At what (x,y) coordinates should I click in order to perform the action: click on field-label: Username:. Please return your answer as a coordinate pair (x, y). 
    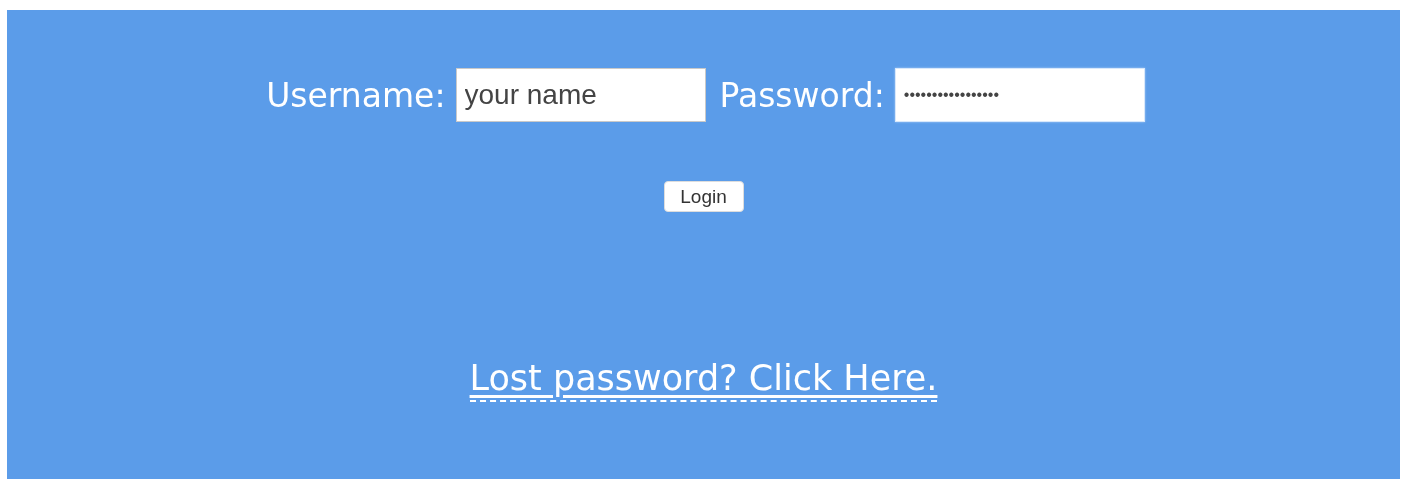
    Looking at the image, I should click on (356, 95).